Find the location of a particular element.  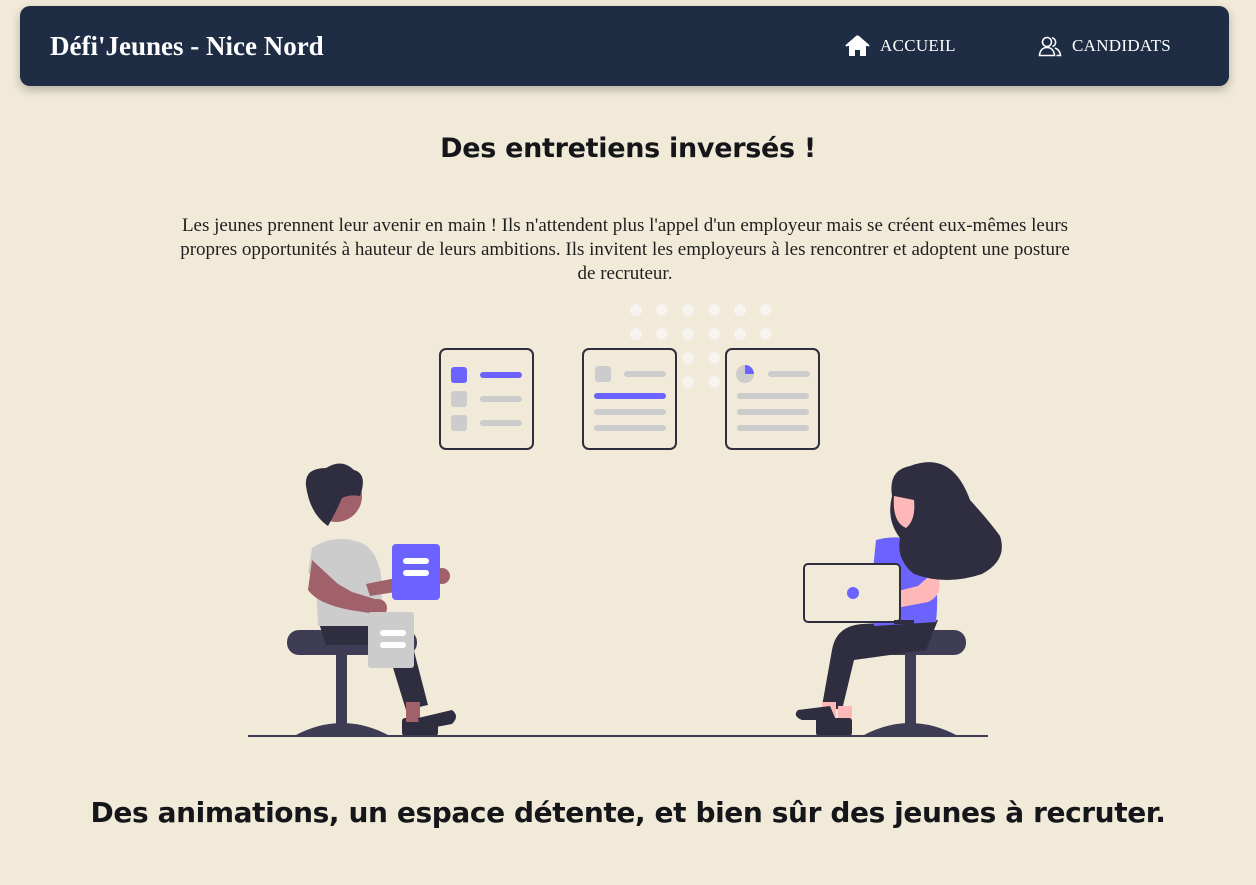

page-title: Des entretiens inversés ! is located at coordinates (628, 148).